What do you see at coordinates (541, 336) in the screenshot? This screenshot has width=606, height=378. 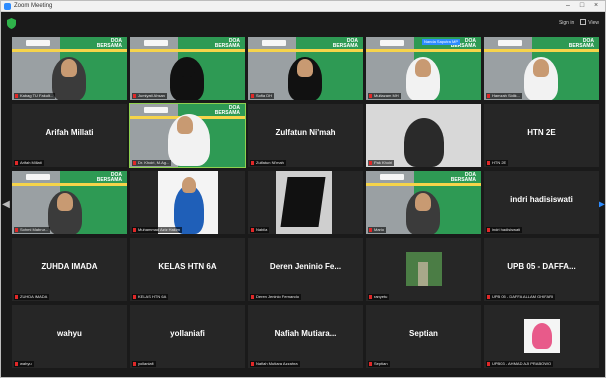 I see `participant-tile: UPB03 - AHMAD AJI PRABOWO` at bounding box center [541, 336].